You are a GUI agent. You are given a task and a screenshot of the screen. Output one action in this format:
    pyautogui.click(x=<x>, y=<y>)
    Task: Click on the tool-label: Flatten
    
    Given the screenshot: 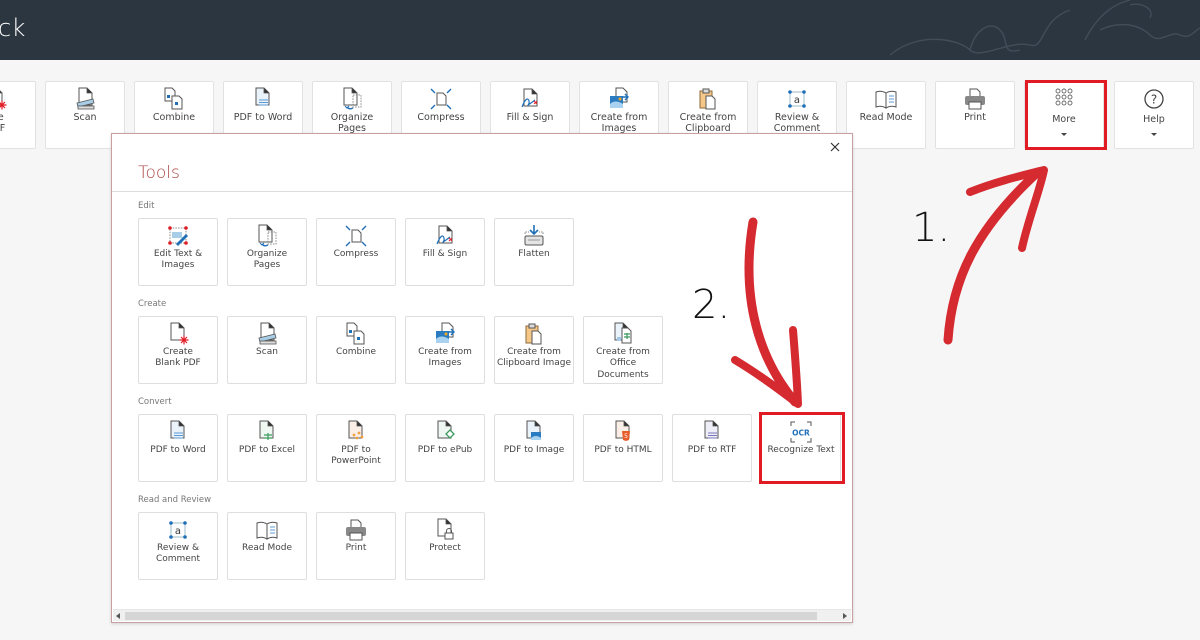 What is the action you would take?
    pyautogui.click(x=534, y=254)
    